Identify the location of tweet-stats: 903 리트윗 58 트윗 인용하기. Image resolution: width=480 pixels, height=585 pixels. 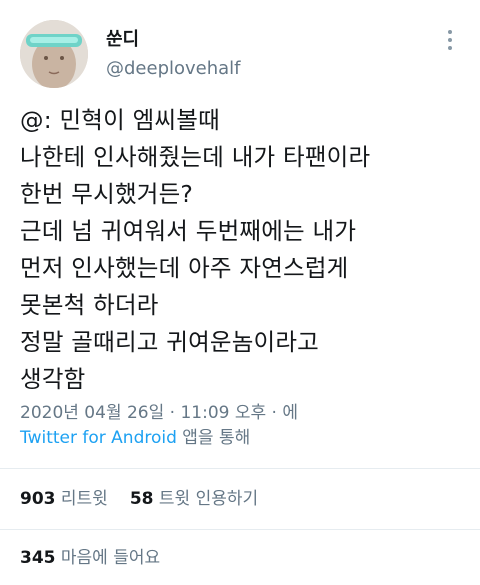
(139, 499).